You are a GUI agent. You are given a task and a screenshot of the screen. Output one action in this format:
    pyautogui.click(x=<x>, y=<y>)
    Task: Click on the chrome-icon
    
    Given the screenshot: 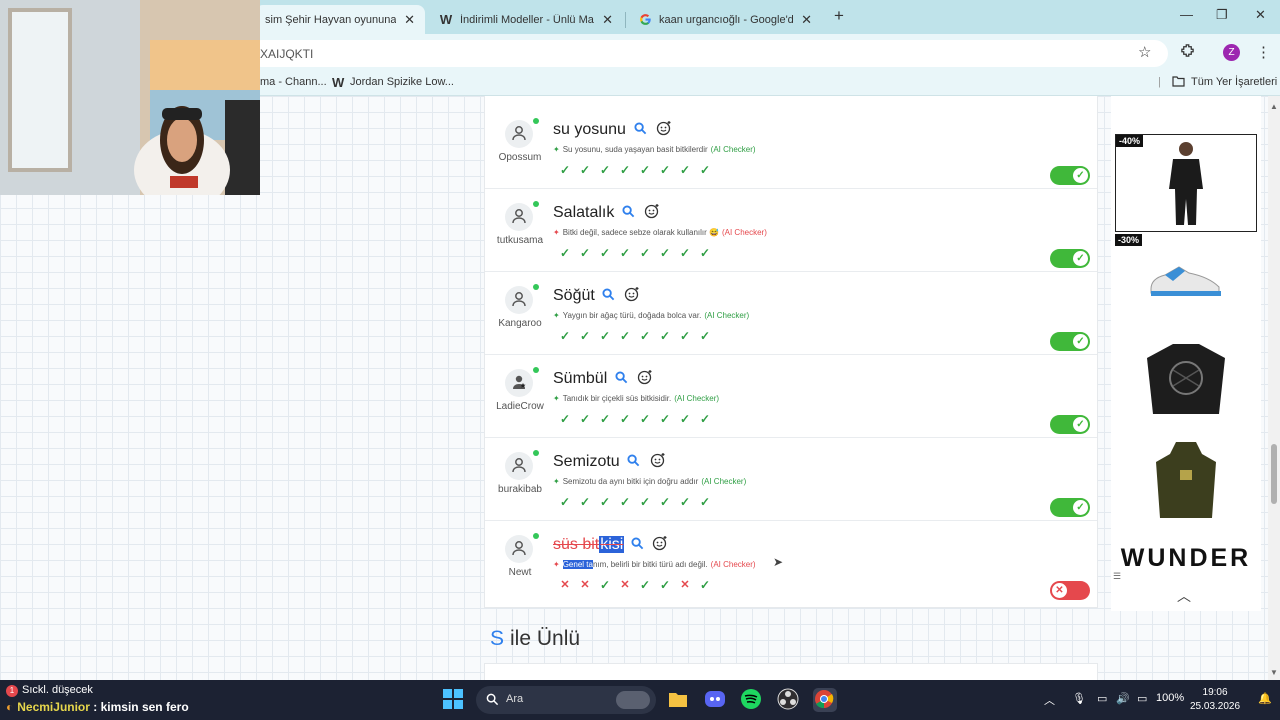 What is the action you would take?
    pyautogui.click(x=825, y=700)
    